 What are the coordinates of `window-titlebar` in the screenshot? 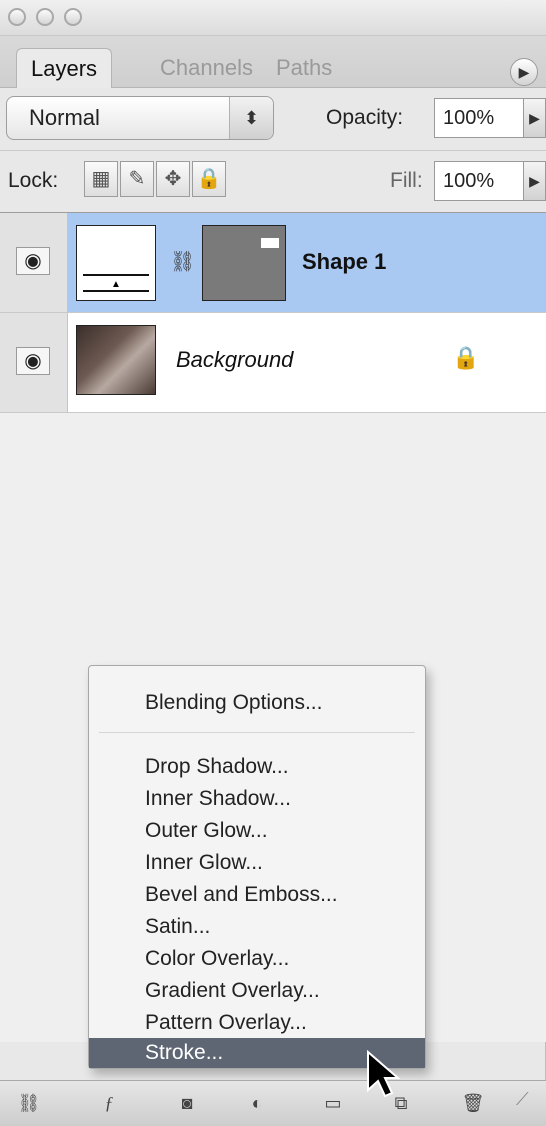 It's located at (273, 18).